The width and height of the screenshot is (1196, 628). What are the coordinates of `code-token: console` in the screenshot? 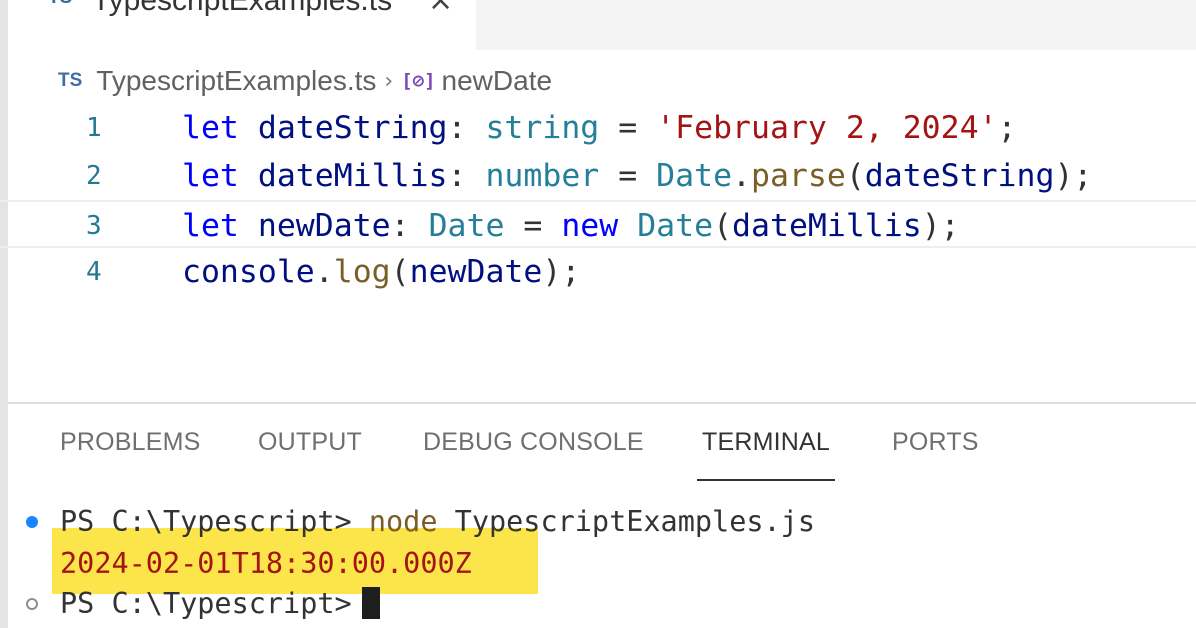 It's located at (248, 272).